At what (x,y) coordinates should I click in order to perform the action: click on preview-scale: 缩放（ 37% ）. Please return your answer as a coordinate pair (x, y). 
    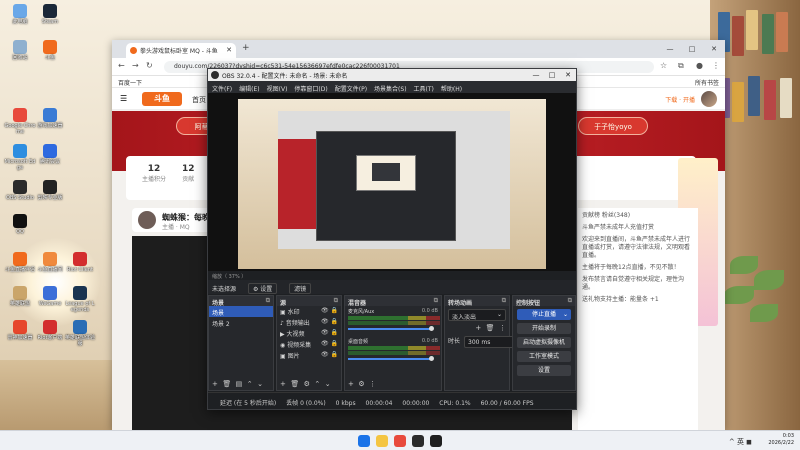
    Looking at the image, I should click on (392, 275).